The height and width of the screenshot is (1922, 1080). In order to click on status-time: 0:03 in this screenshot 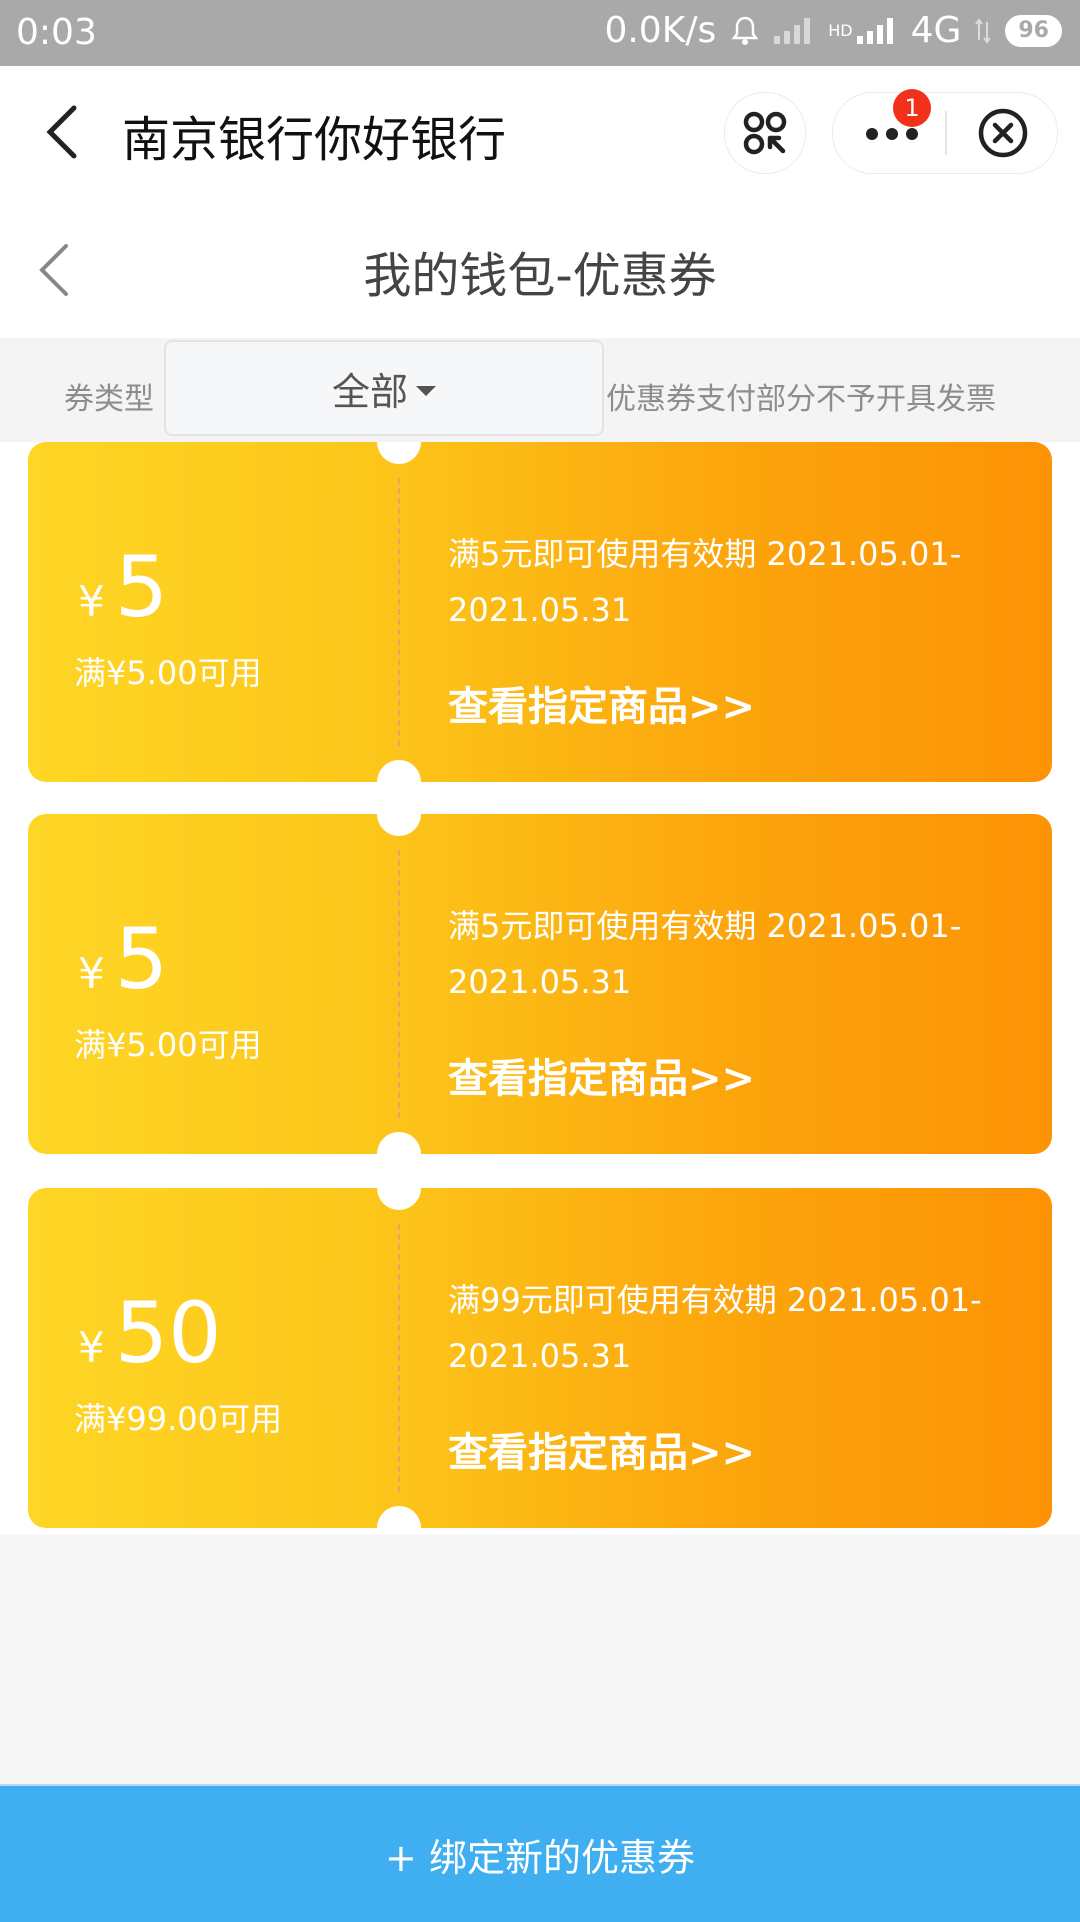, I will do `click(56, 32)`.